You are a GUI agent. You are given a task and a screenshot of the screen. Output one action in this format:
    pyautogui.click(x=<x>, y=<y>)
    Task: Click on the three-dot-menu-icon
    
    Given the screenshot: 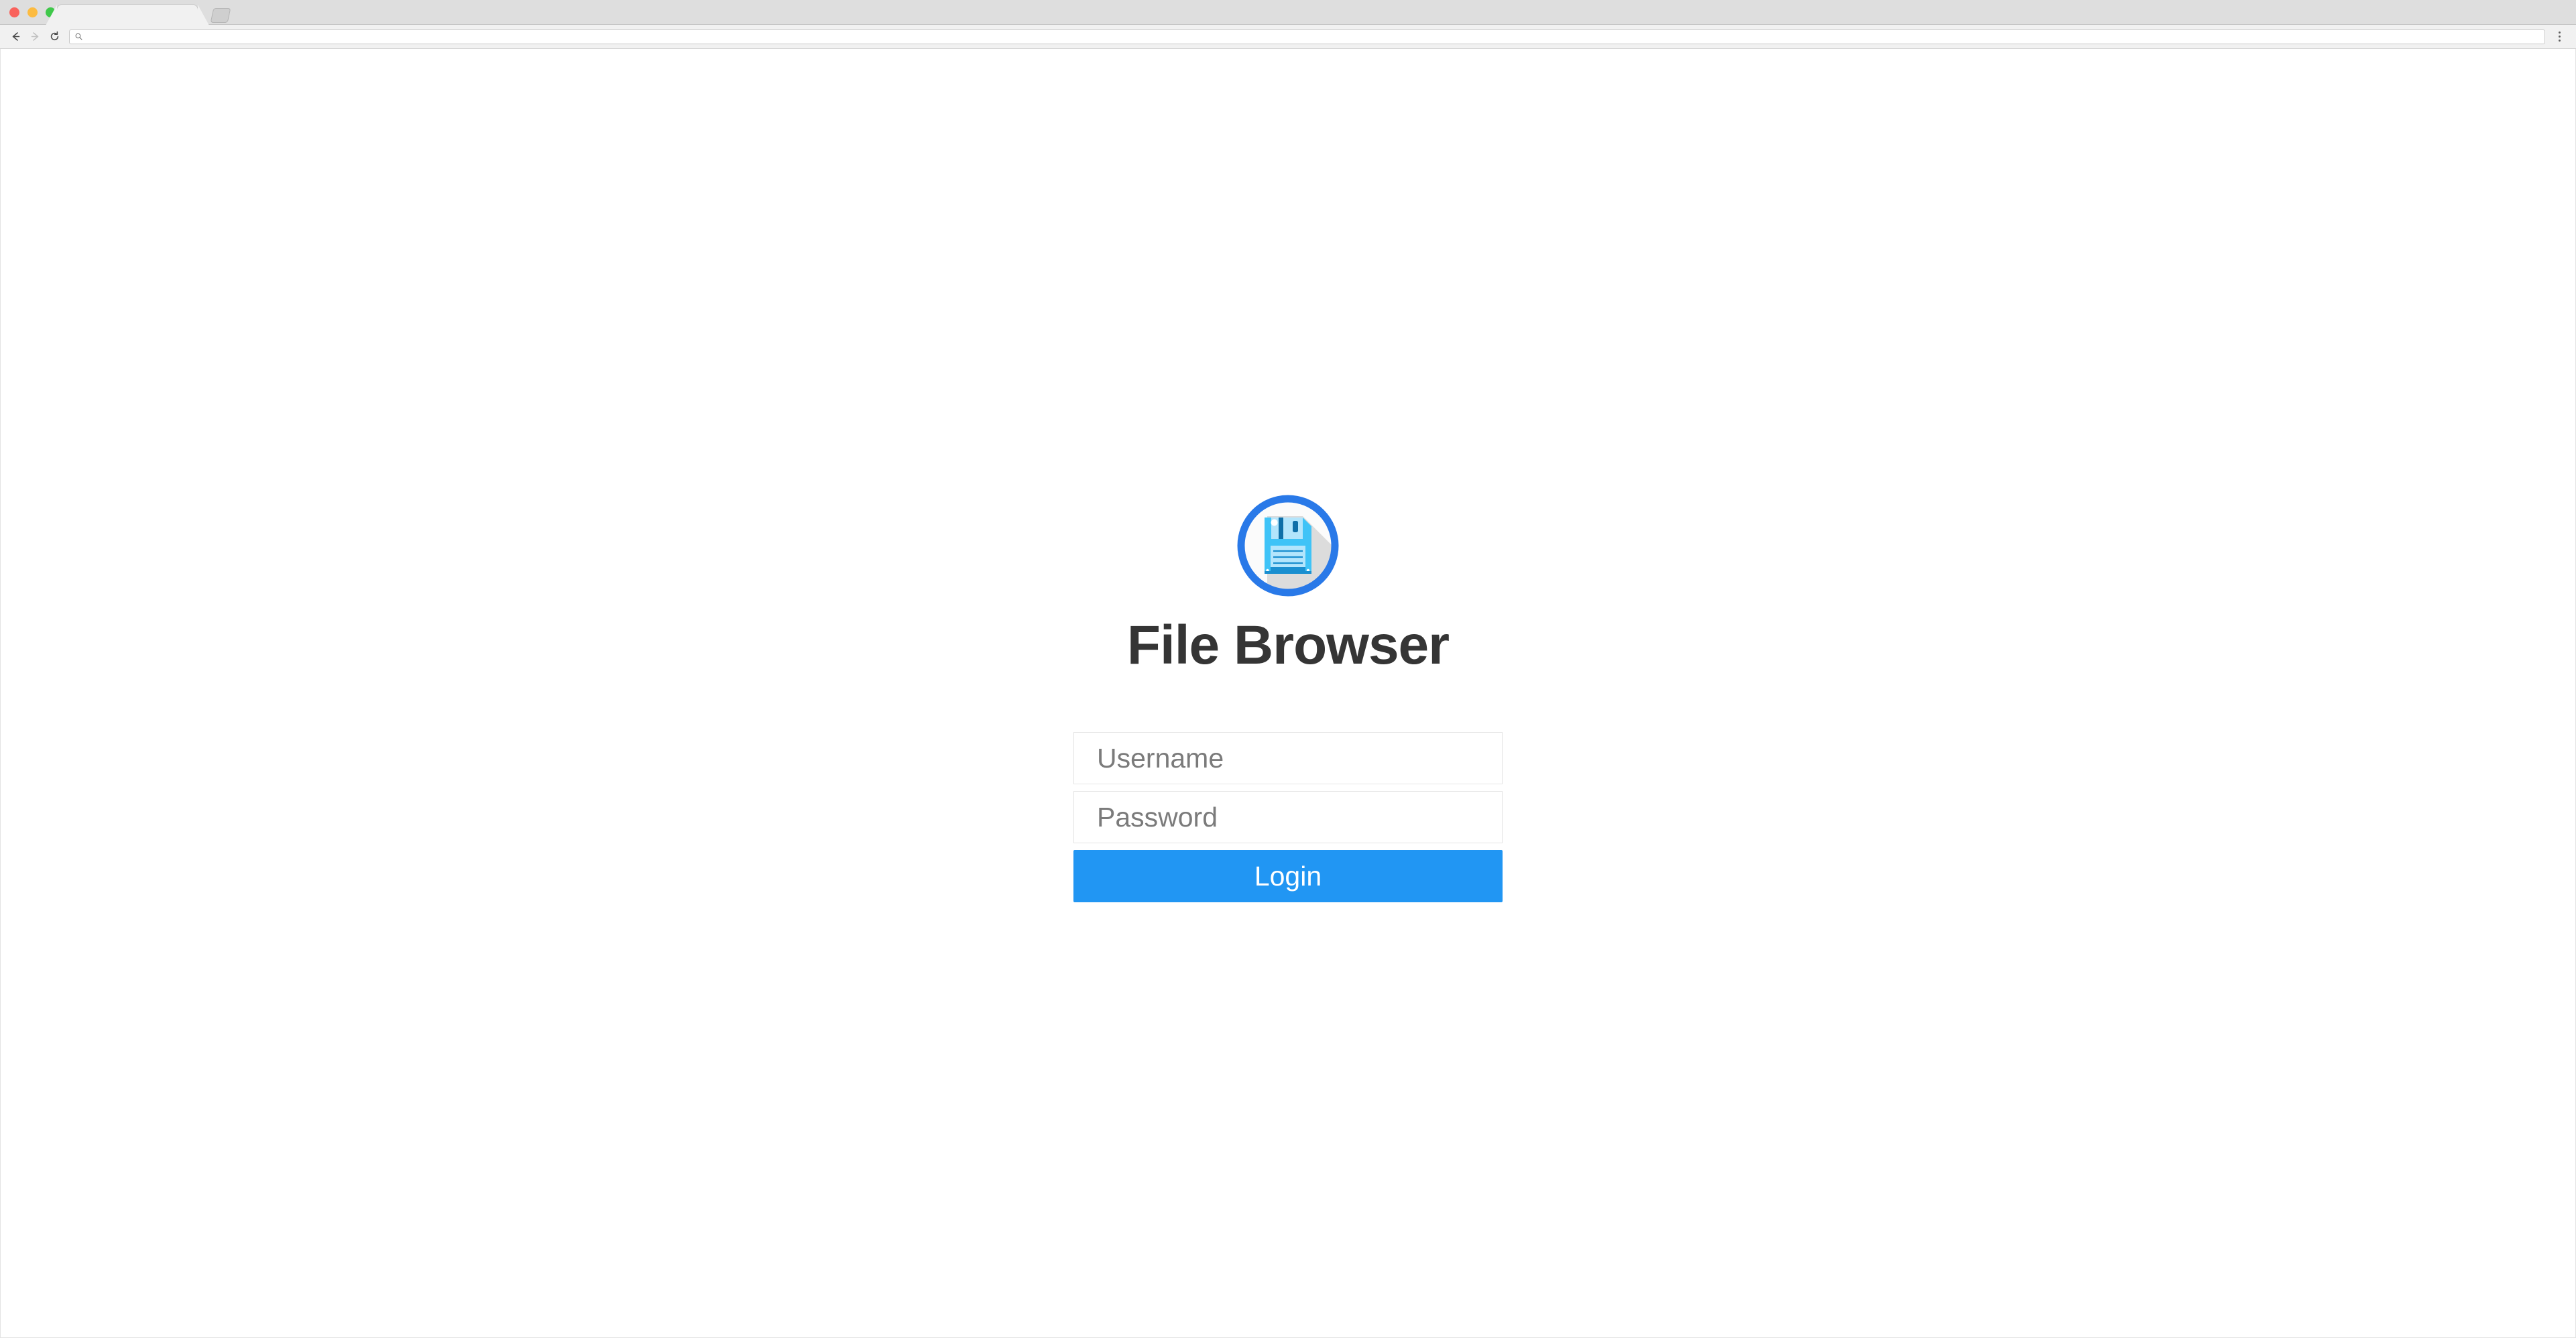 What is the action you would take?
    pyautogui.click(x=2559, y=33)
    